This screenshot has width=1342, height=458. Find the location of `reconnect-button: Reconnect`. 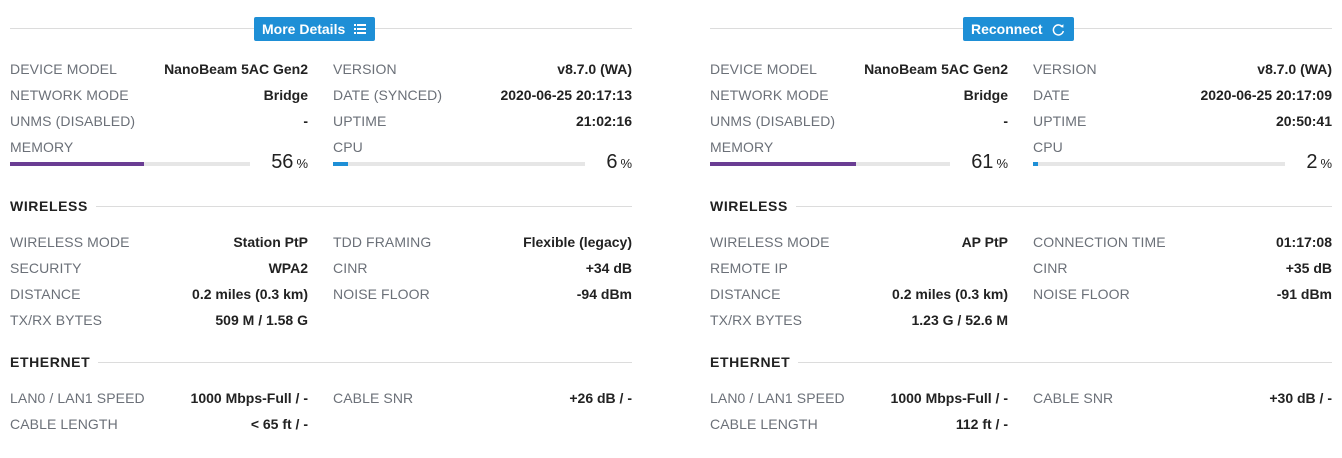

reconnect-button: Reconnect is located at coordinates (1018, 29).